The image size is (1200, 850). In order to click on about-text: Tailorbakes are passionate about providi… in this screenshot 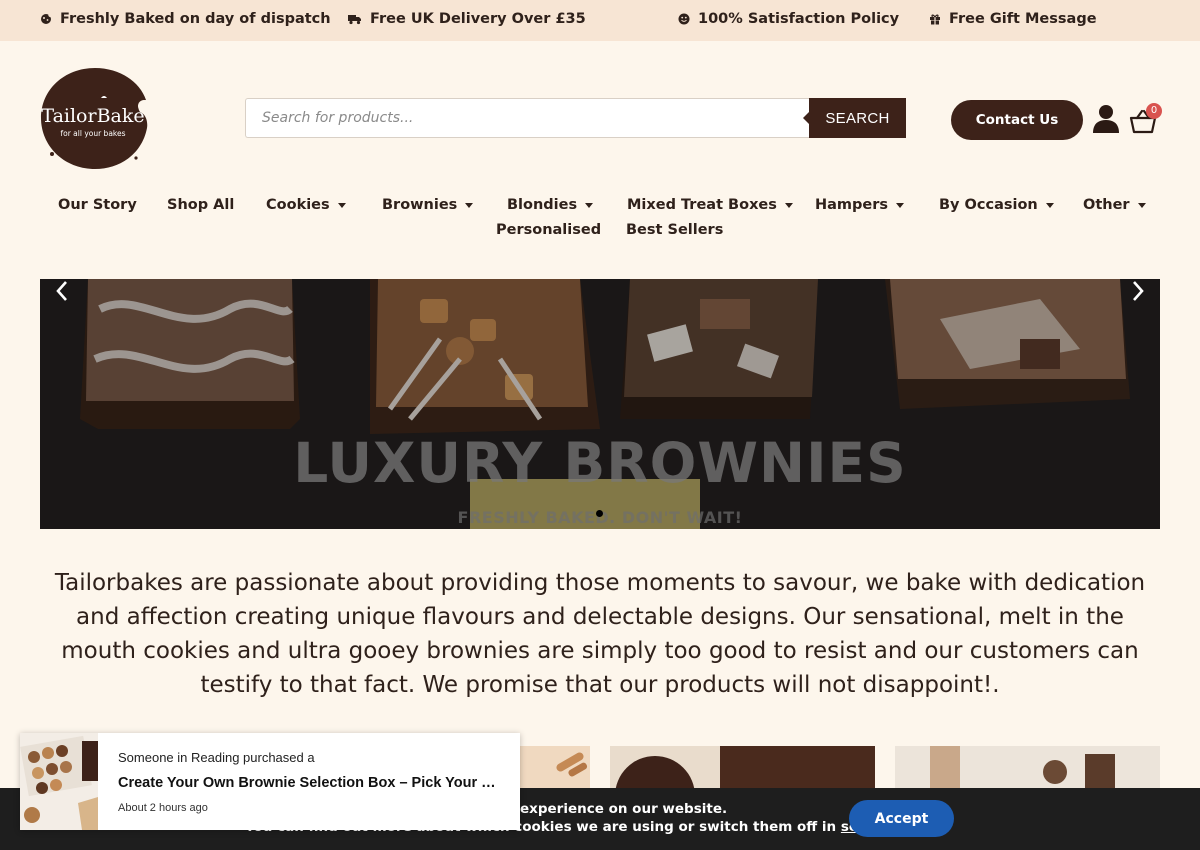, I will do `click(600, 634)`.